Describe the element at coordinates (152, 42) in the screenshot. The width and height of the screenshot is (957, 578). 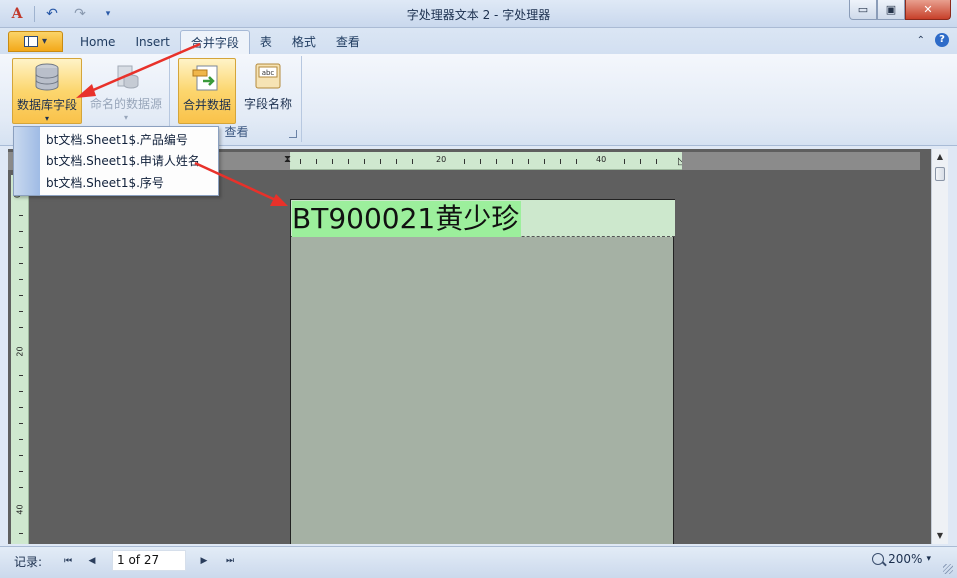
I see `tab-insert: Insert` at that location.